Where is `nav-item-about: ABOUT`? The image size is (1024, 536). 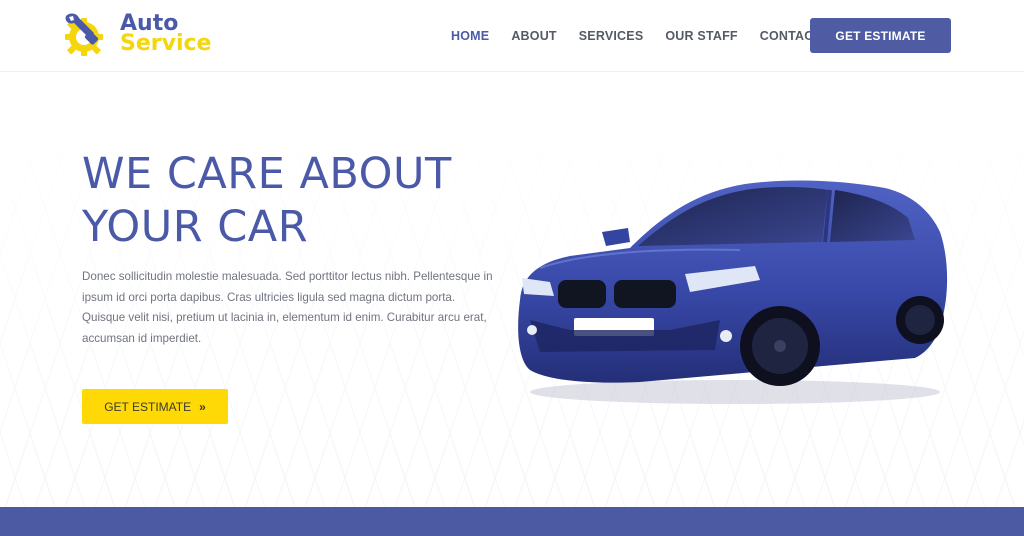 nav-item-about: ABOUT is located at coordinates (533, 36).